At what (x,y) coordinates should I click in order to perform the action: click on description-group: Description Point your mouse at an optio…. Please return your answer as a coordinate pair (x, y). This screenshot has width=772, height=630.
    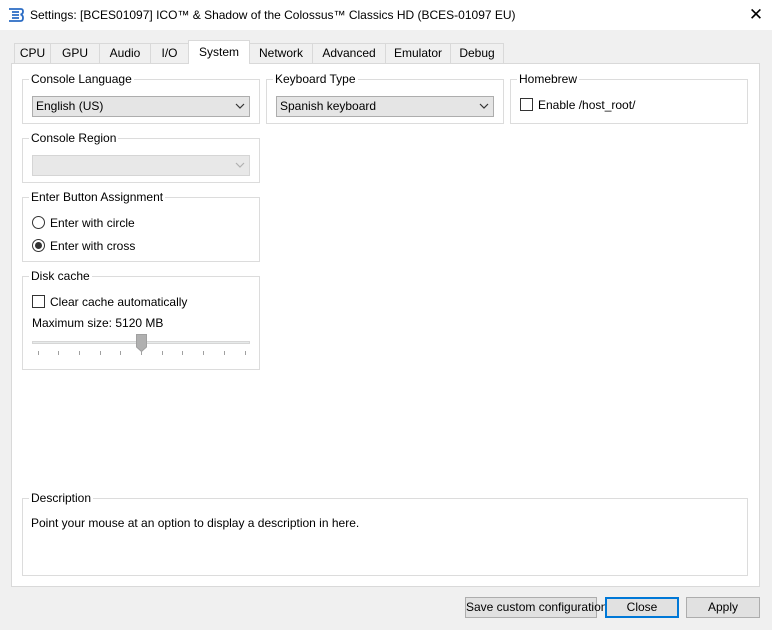
    Looking at the image, I should click on (385, 533).